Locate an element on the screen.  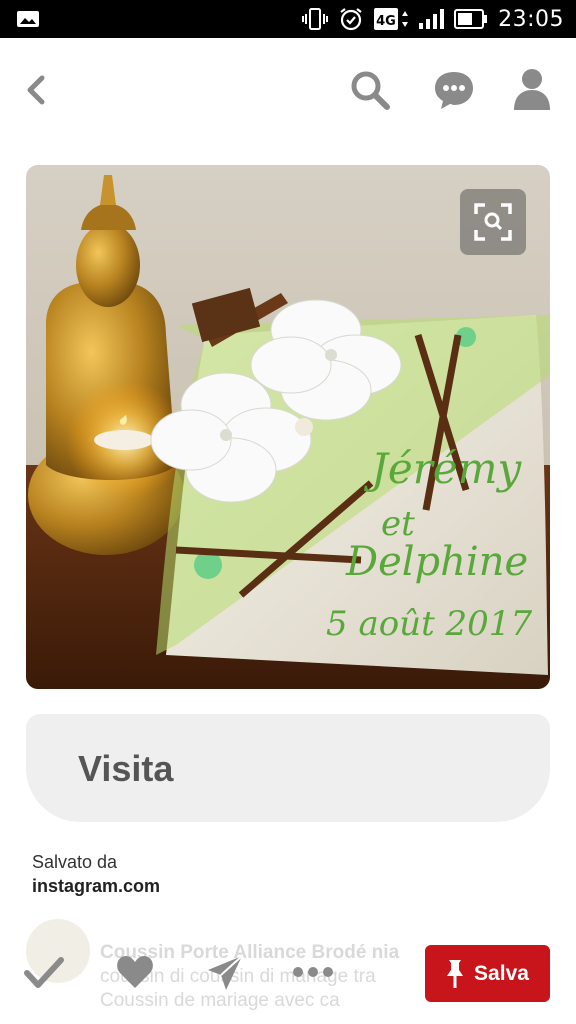
network-4g-icon: 4G is located at coordinates (391, 19).